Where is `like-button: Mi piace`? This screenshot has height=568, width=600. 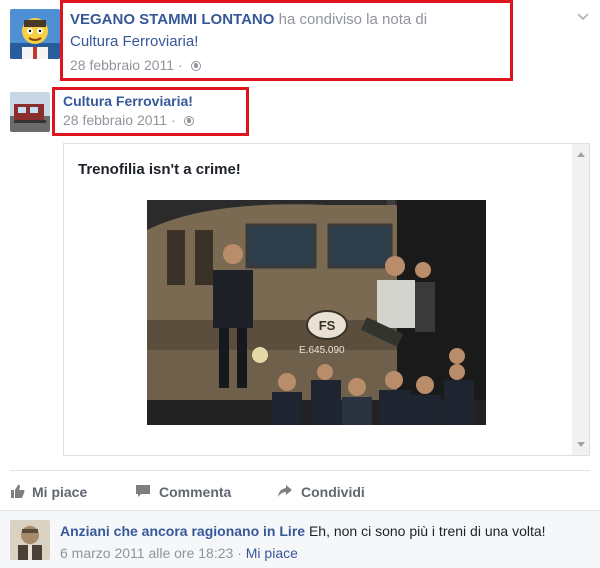 like-button: Mi piace is located at coordinates (48, 492).